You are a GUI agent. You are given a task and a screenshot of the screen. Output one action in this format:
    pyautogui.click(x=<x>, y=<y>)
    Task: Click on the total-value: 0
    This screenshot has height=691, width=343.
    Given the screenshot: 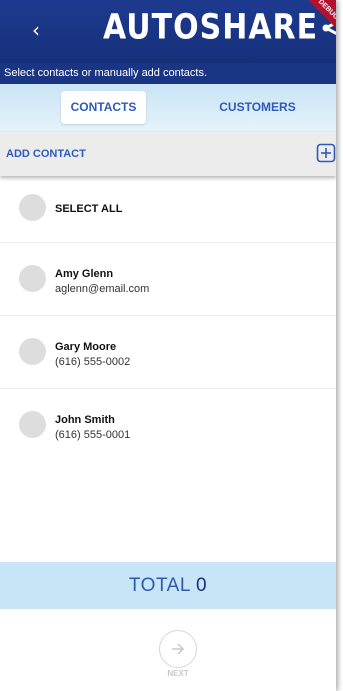 What is the action you would take?
    pyautogui.click(x=201, y=585)
    